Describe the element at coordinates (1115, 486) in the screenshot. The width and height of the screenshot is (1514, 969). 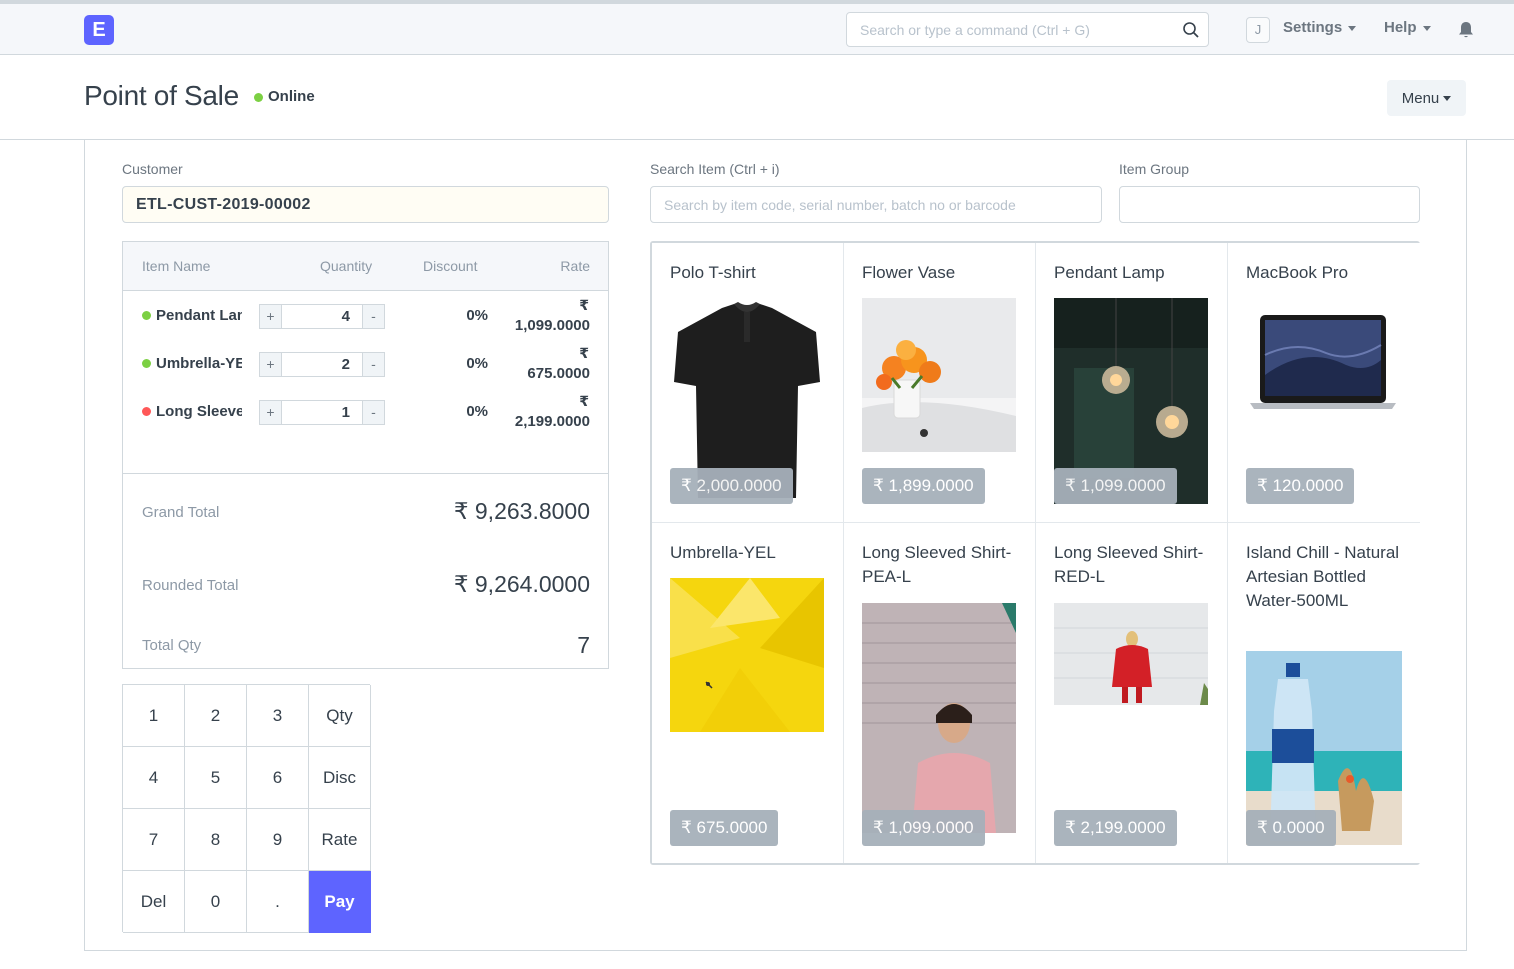
I see `item-price-badge: ₹ 1,099.0000` at that location.